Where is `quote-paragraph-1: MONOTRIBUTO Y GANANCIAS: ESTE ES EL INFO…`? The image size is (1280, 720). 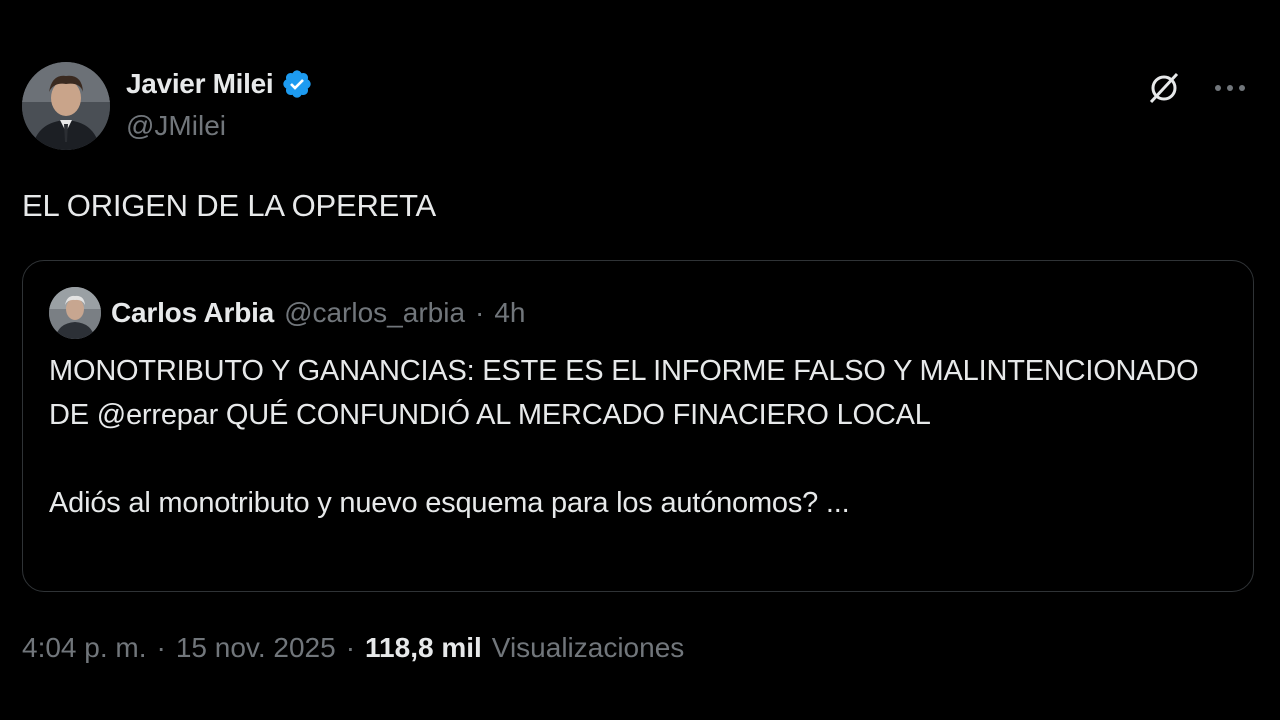 quote-paragraph-1: MONOTRIBUTO Y GANANCIAS: ESTE ES EL INFO… is located at coordinates (624, 393).